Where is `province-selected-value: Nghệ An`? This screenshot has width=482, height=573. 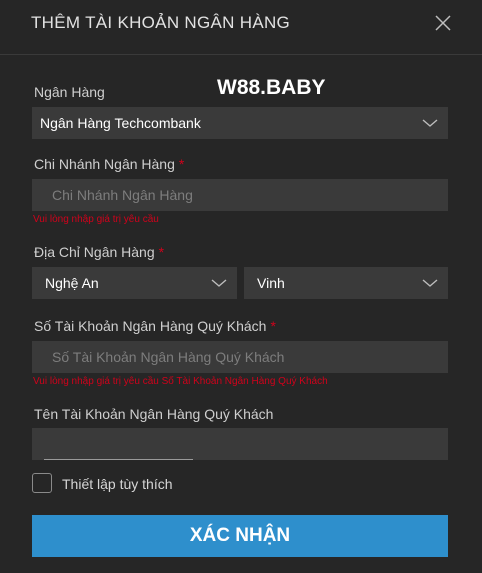
province-selected-value: Nghệ An is located at coordinates (72, 283).